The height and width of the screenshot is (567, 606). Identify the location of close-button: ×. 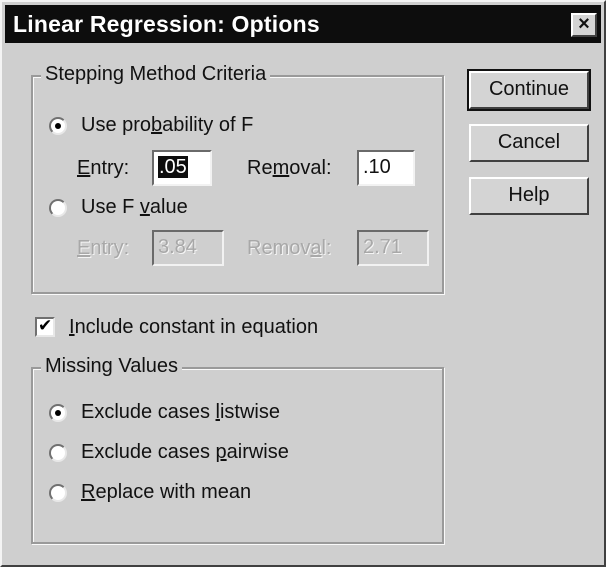
(584, 25).